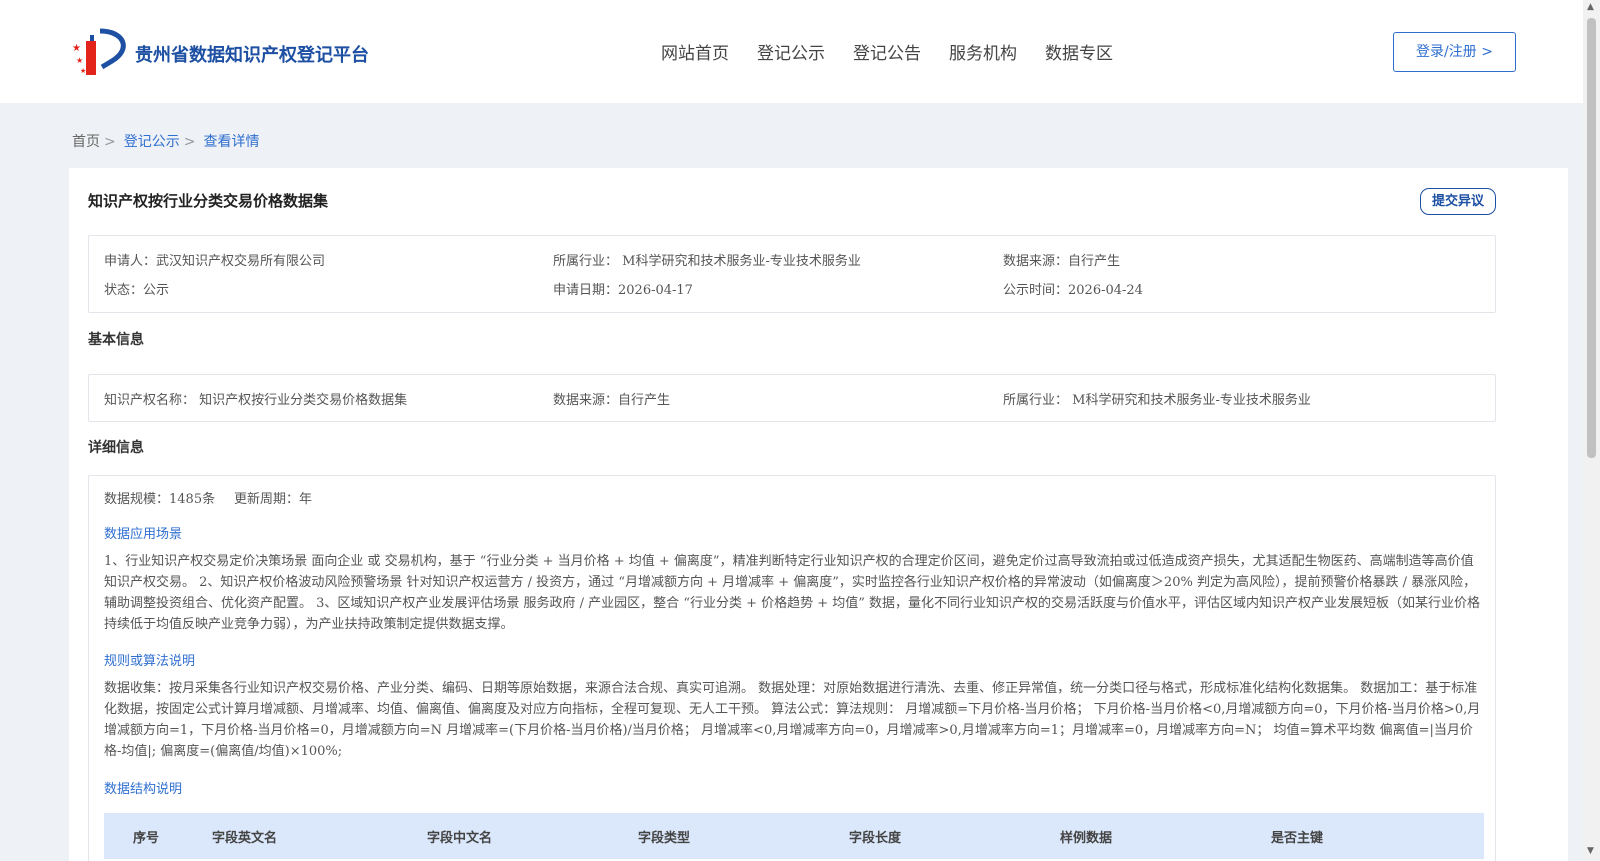 Image resolution: width=1600 pixels, height=861 pixels. I want to click on column-header-chinese-name: 字段中文名, so click(460, 838).